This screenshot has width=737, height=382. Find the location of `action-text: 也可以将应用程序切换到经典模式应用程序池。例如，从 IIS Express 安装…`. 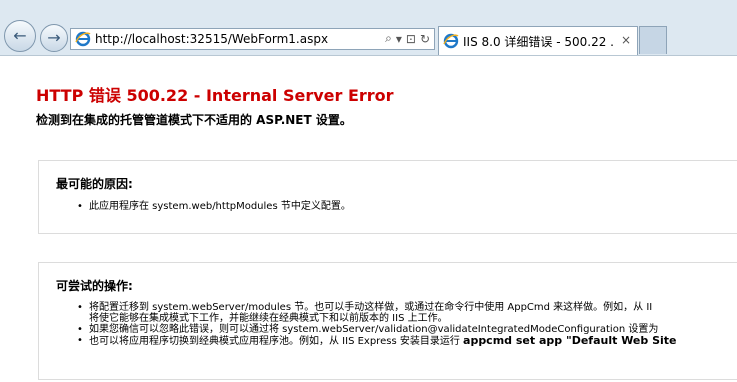

action-text: 也可以将应用程序切换到经典模式应用程序池。例如，从 IIS Express 安装… is located at coordinates (276, 341).